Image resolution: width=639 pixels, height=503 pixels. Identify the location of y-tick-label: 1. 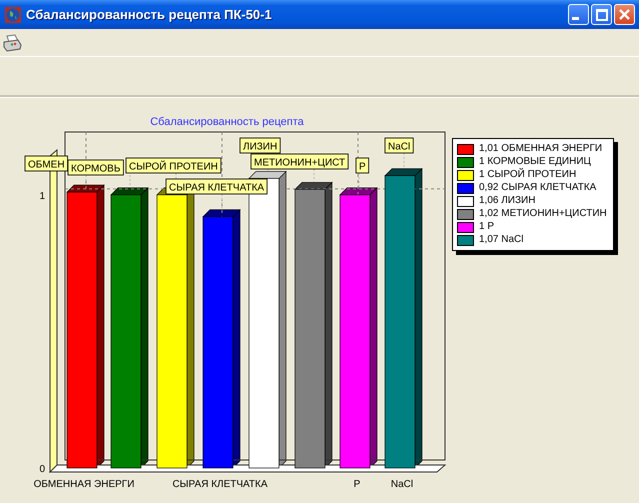
(42, 196).